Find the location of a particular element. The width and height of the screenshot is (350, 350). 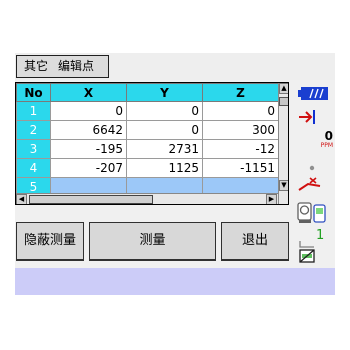

table-row: 2 6642 0 300 is located at coordinates (147, 130).